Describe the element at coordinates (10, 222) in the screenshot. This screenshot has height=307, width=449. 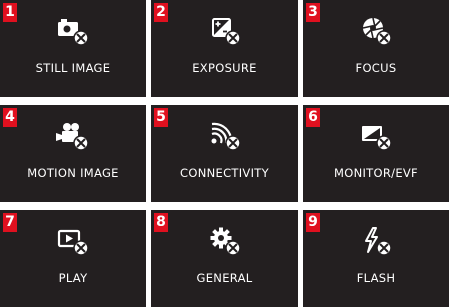
I see `tile-number: 7` at that location.